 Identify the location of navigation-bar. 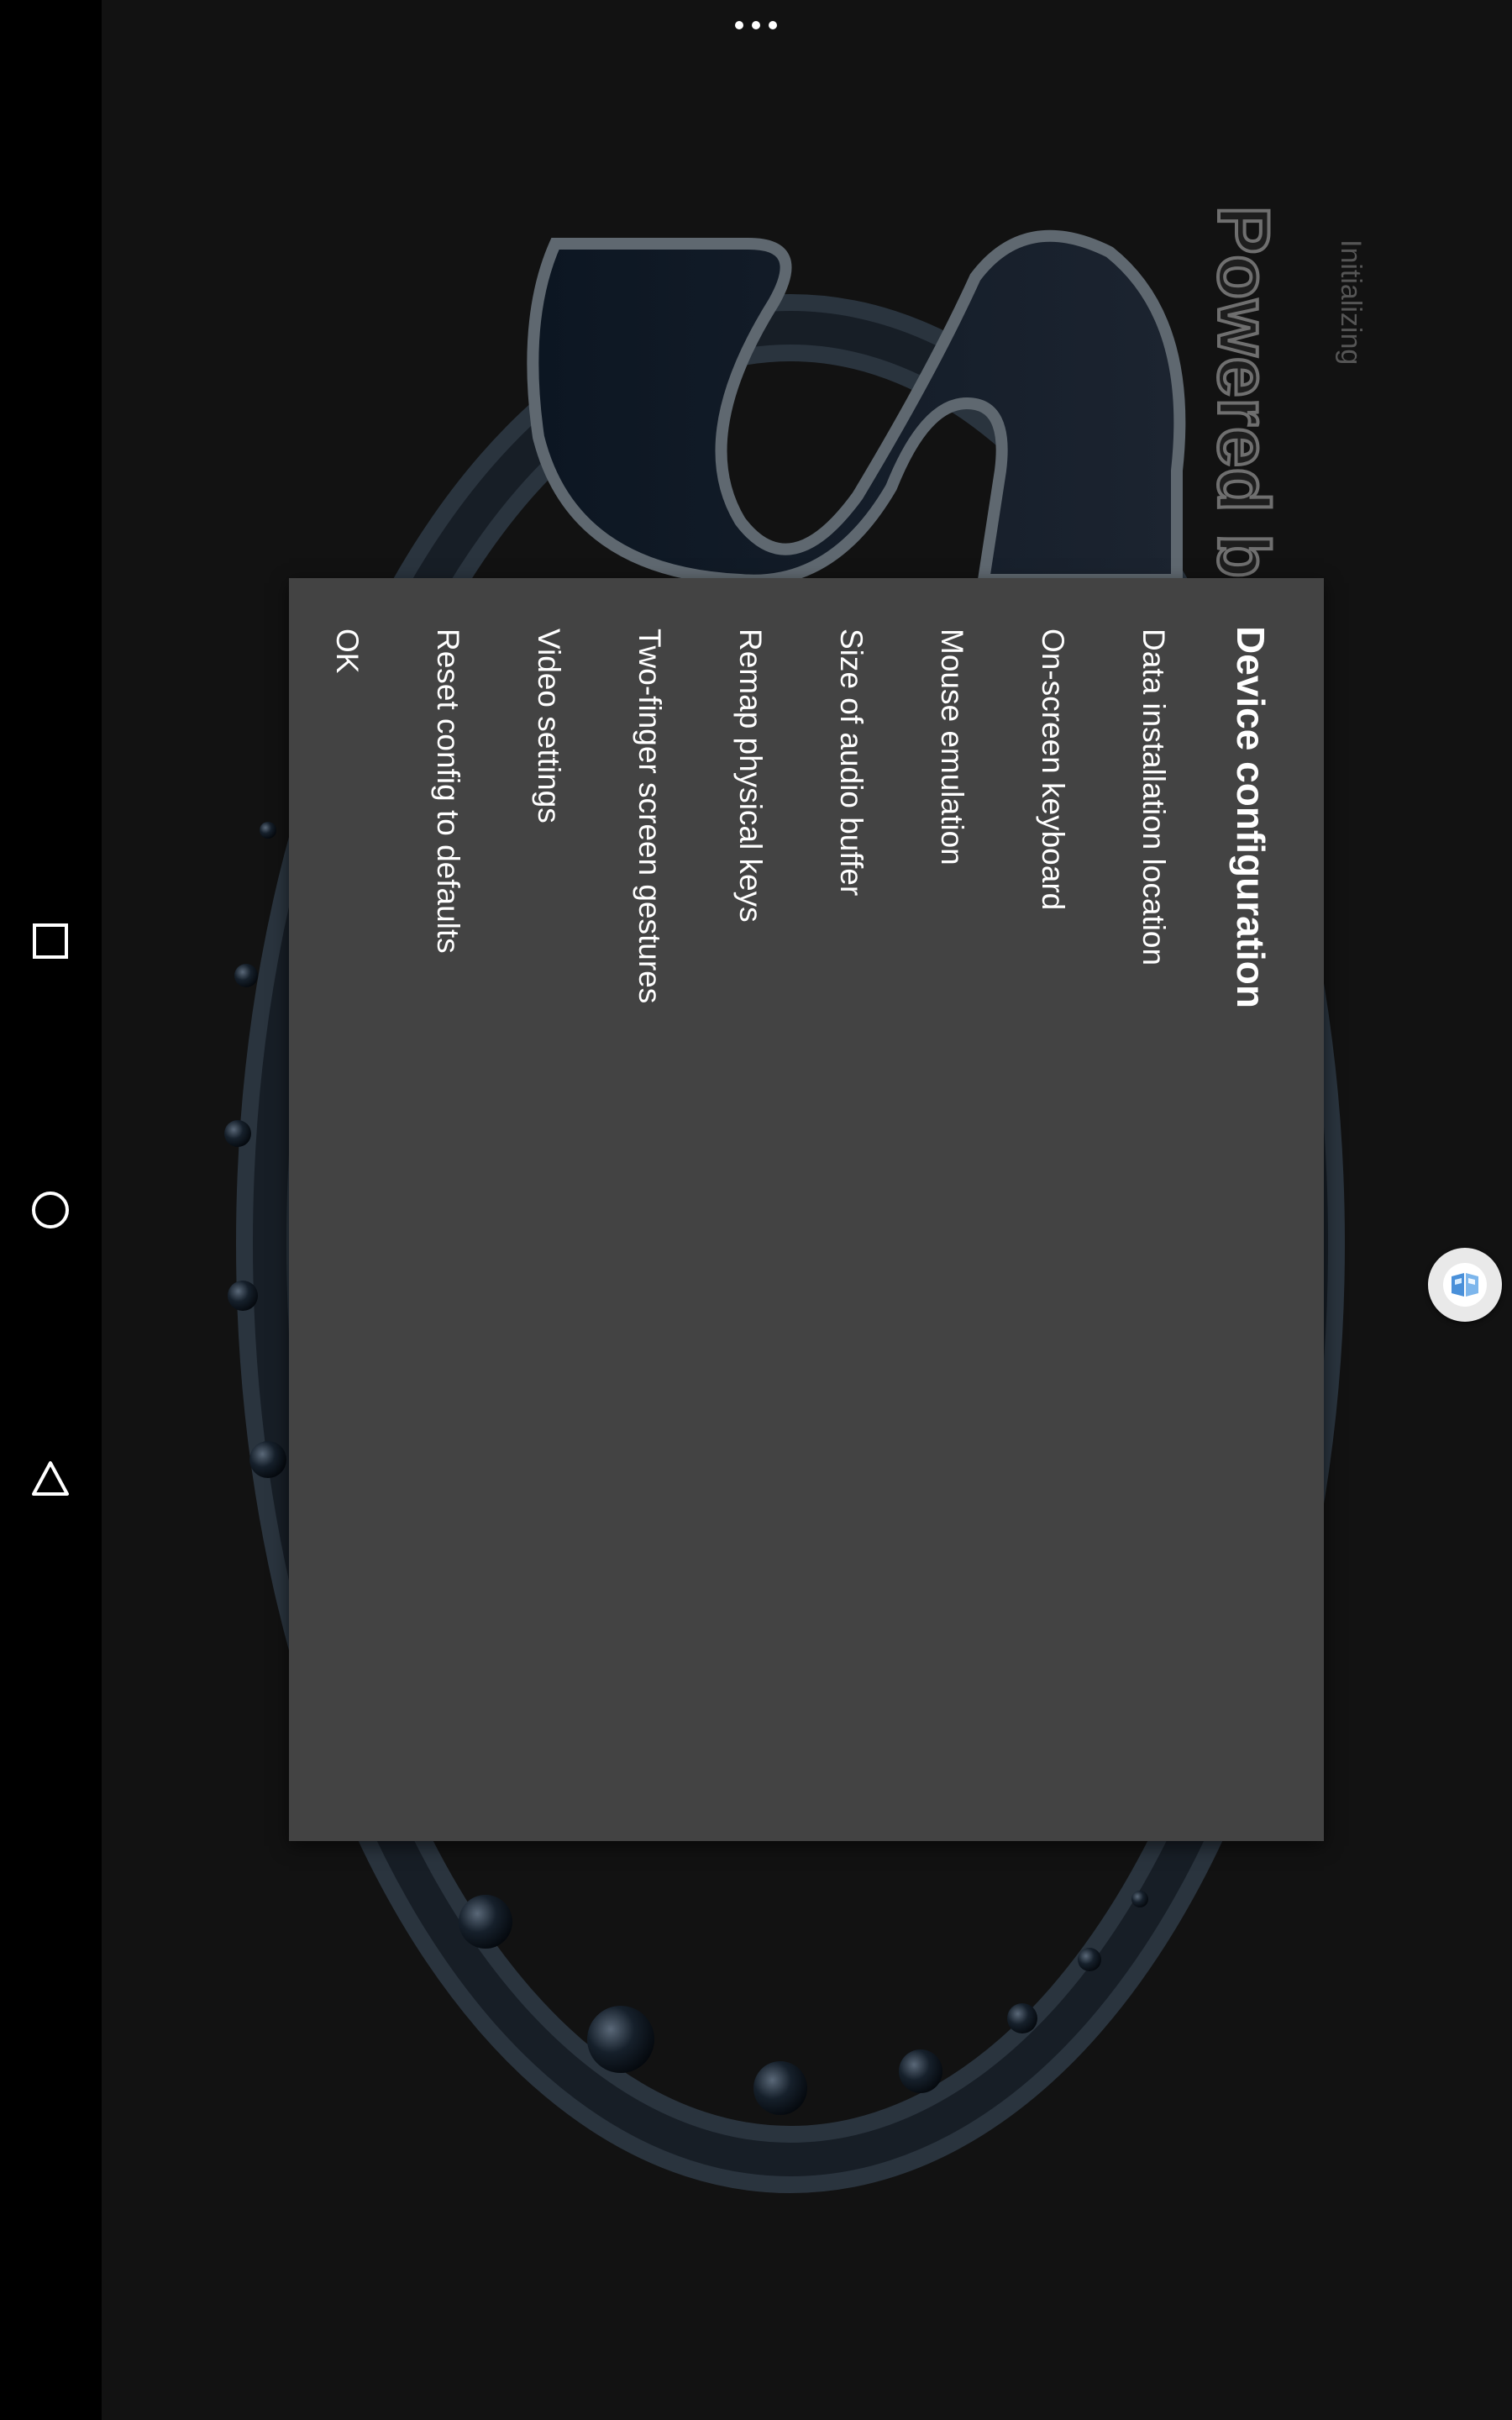
(51, 1210).